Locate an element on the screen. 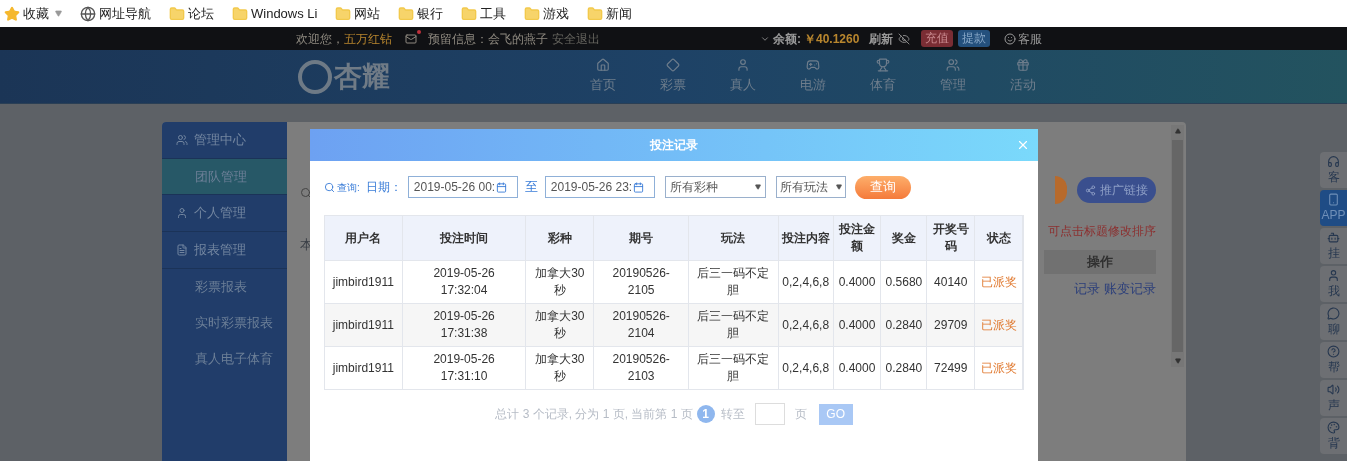 The image size is (1347, 461). record-link: 账变记录 is located at coordinates (1130, 289).